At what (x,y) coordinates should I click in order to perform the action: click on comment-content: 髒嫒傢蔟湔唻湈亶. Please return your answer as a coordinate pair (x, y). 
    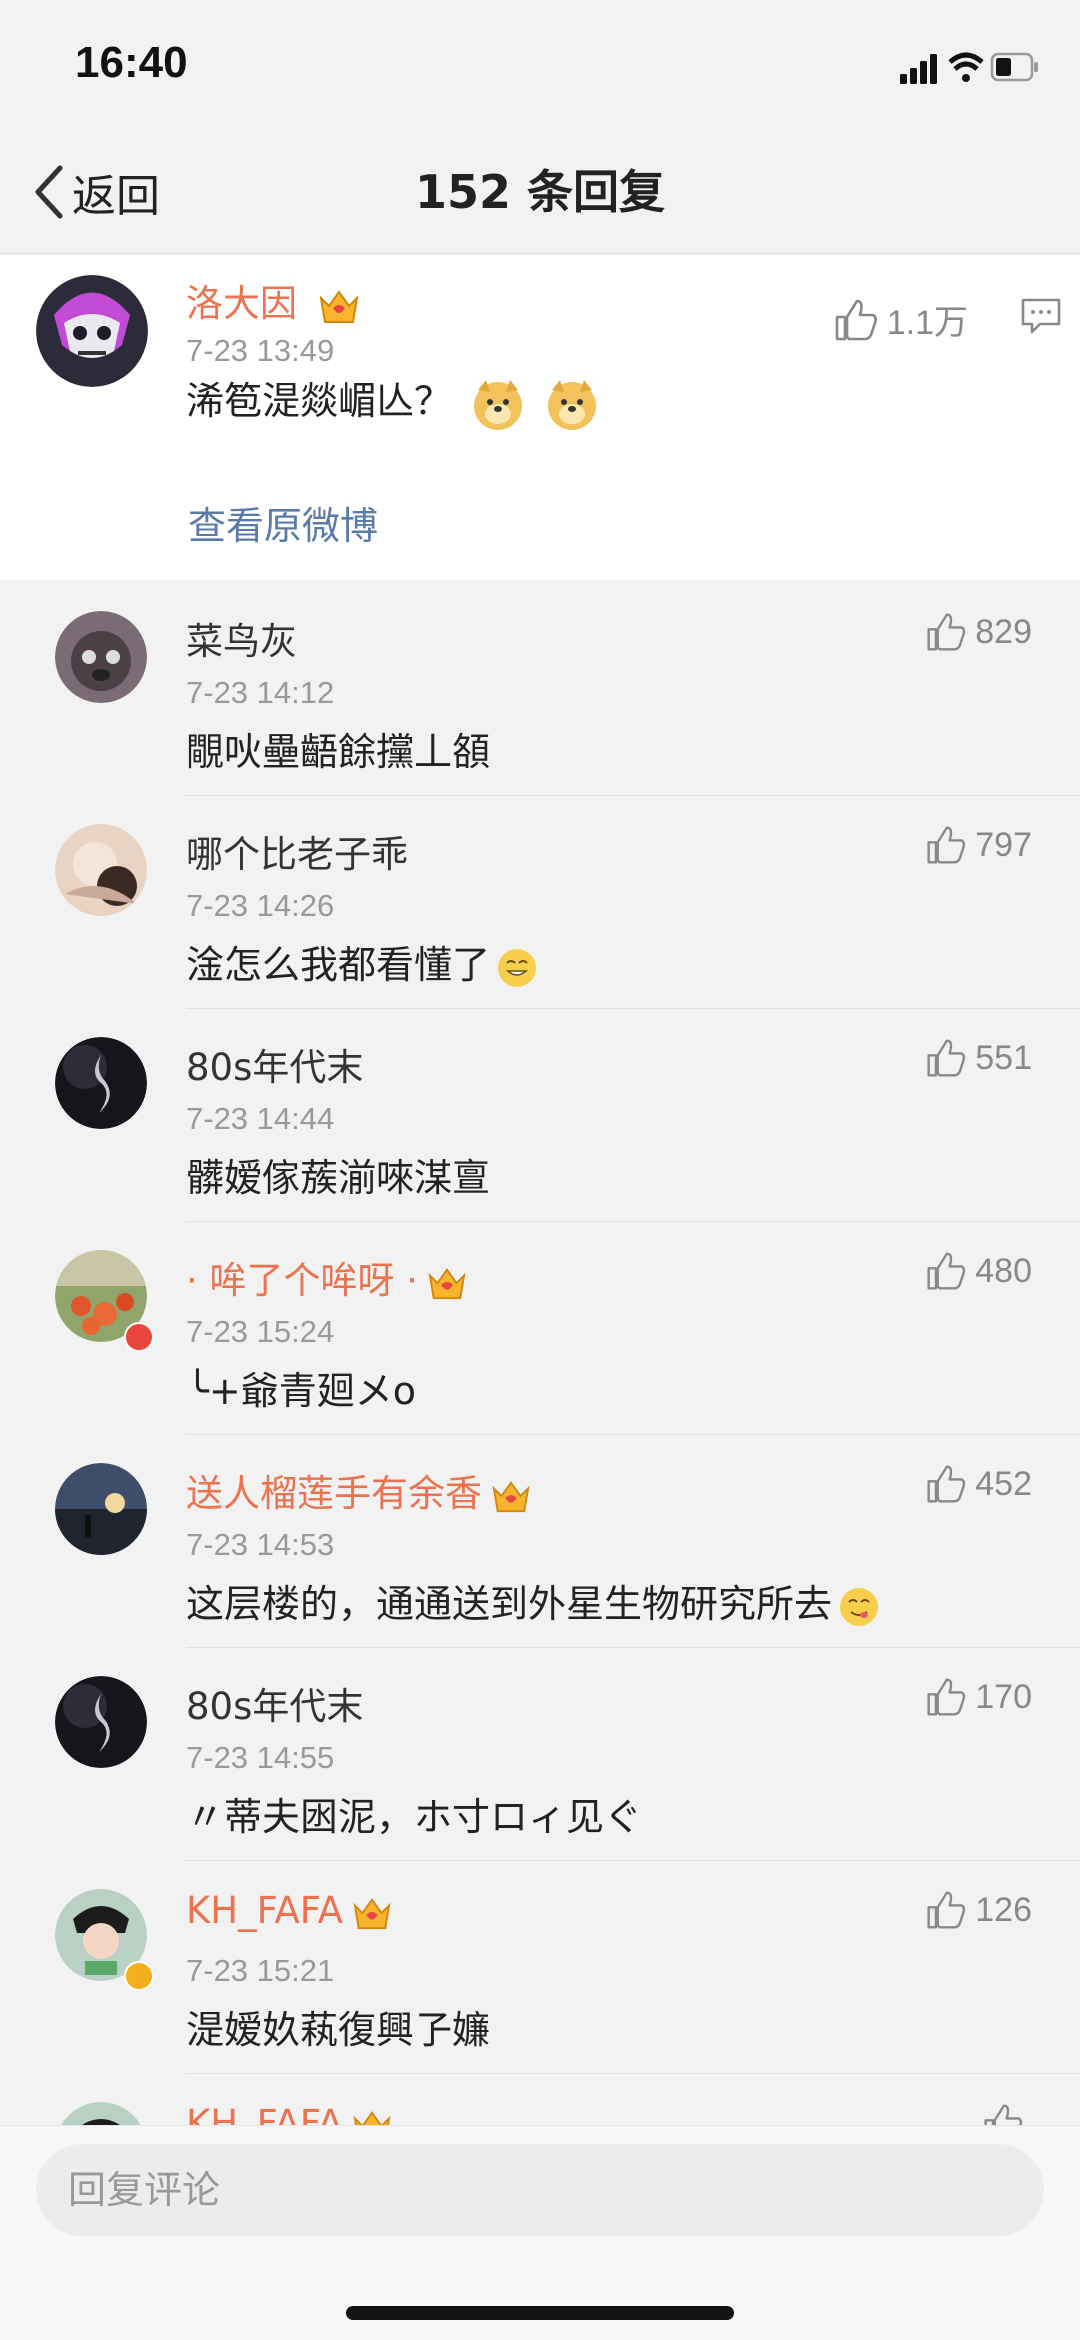
    Looking at the image, I should click on (338, 1174).